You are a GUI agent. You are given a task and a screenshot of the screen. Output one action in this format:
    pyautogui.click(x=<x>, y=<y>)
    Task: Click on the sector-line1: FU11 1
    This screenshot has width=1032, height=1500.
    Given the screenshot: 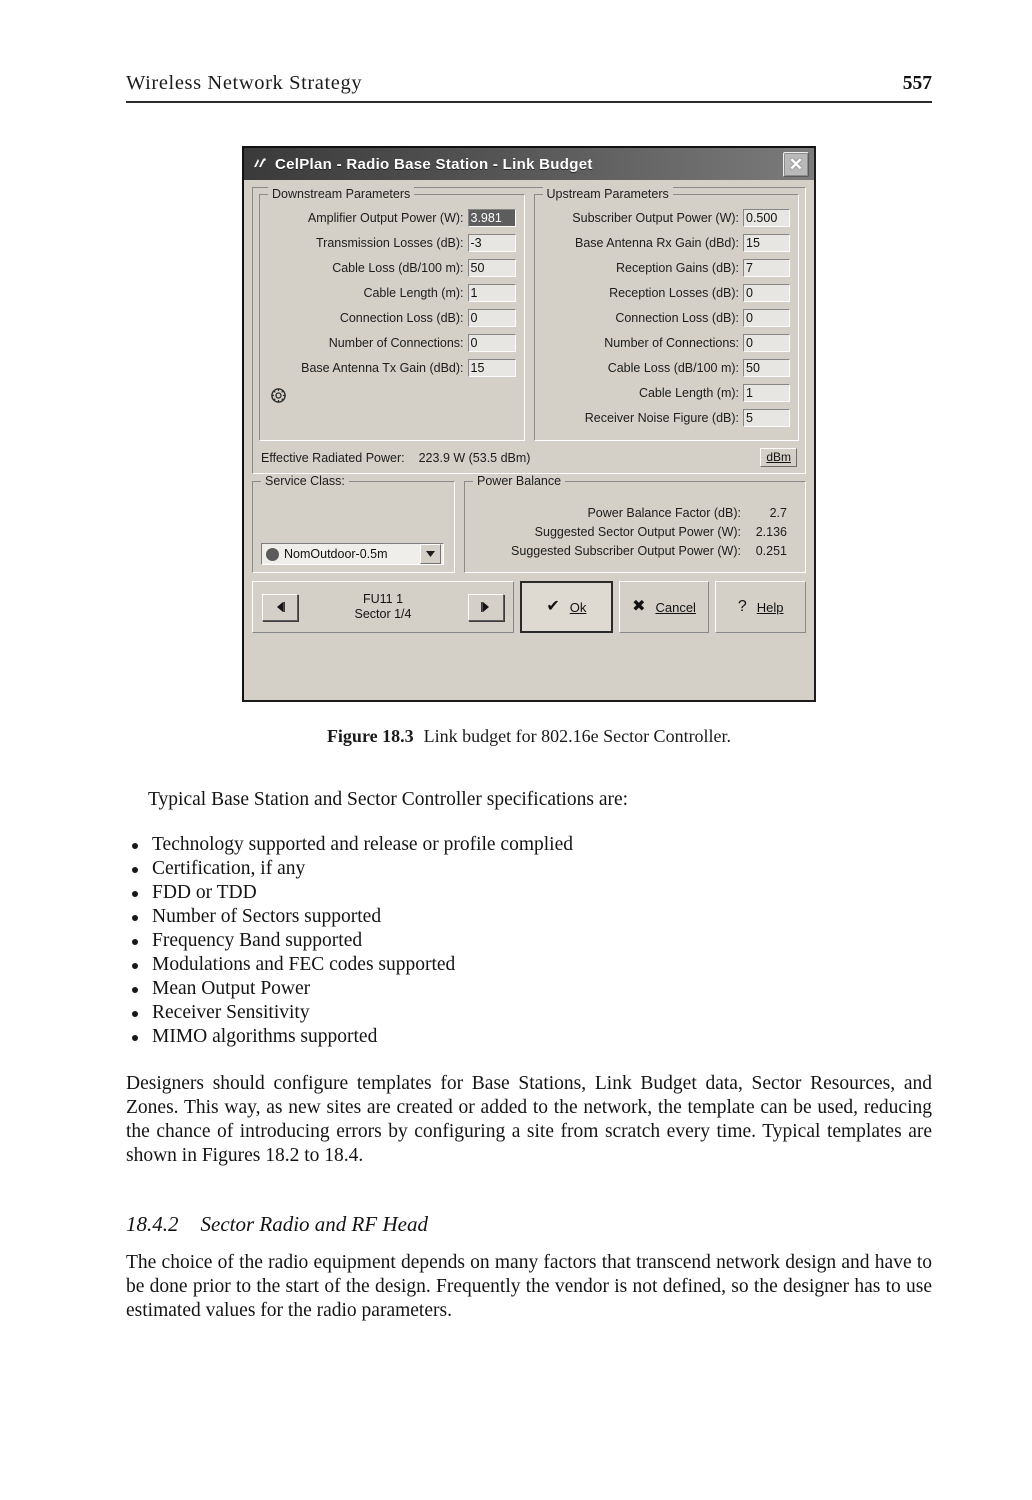 What is the action you would take?
    pyautogui.click(x=383, y=599)
    